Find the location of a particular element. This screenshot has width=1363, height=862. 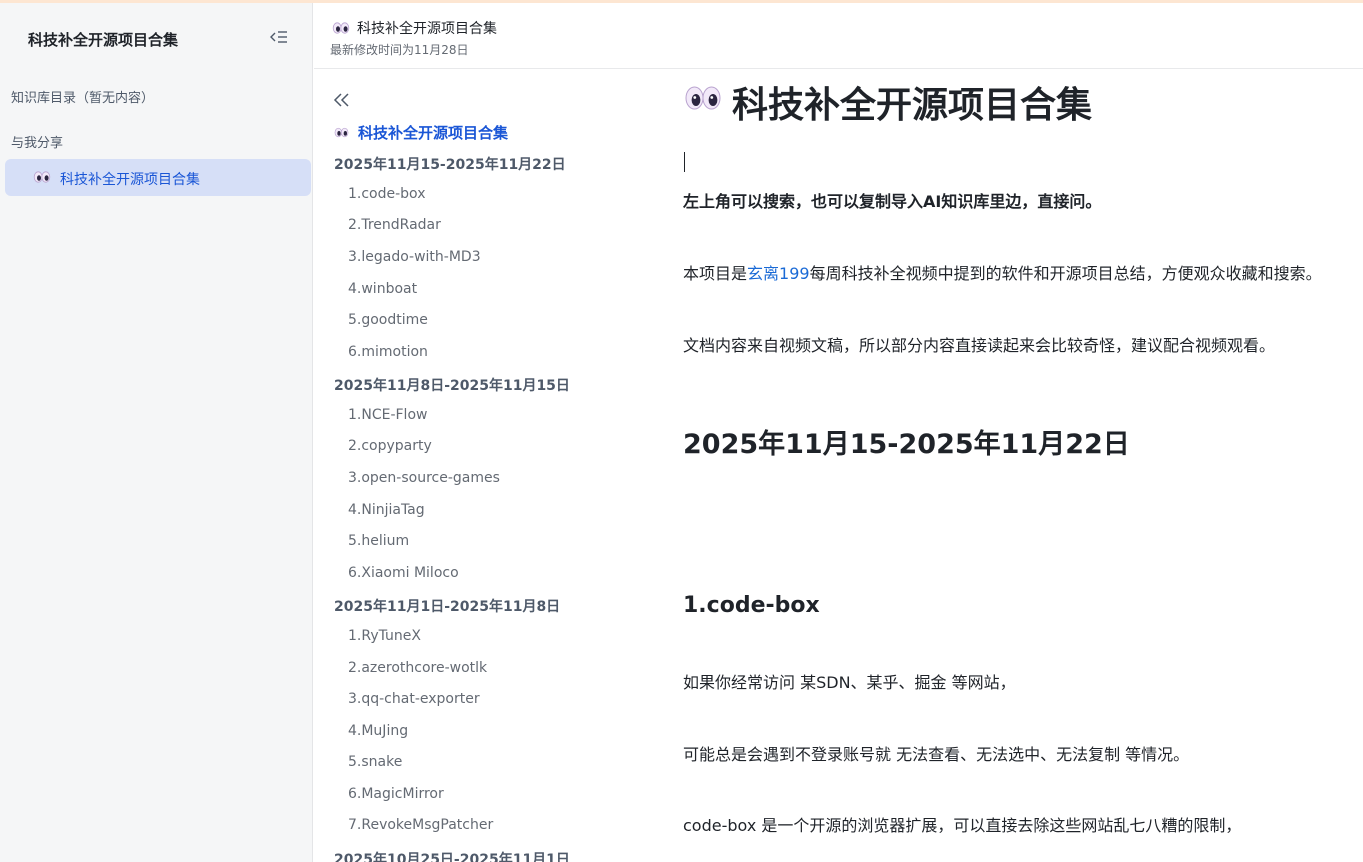

paragraph-body: 如果你经常访问 某SDN、某乎、掘金 等网站， is located at coordinates (849, 682).